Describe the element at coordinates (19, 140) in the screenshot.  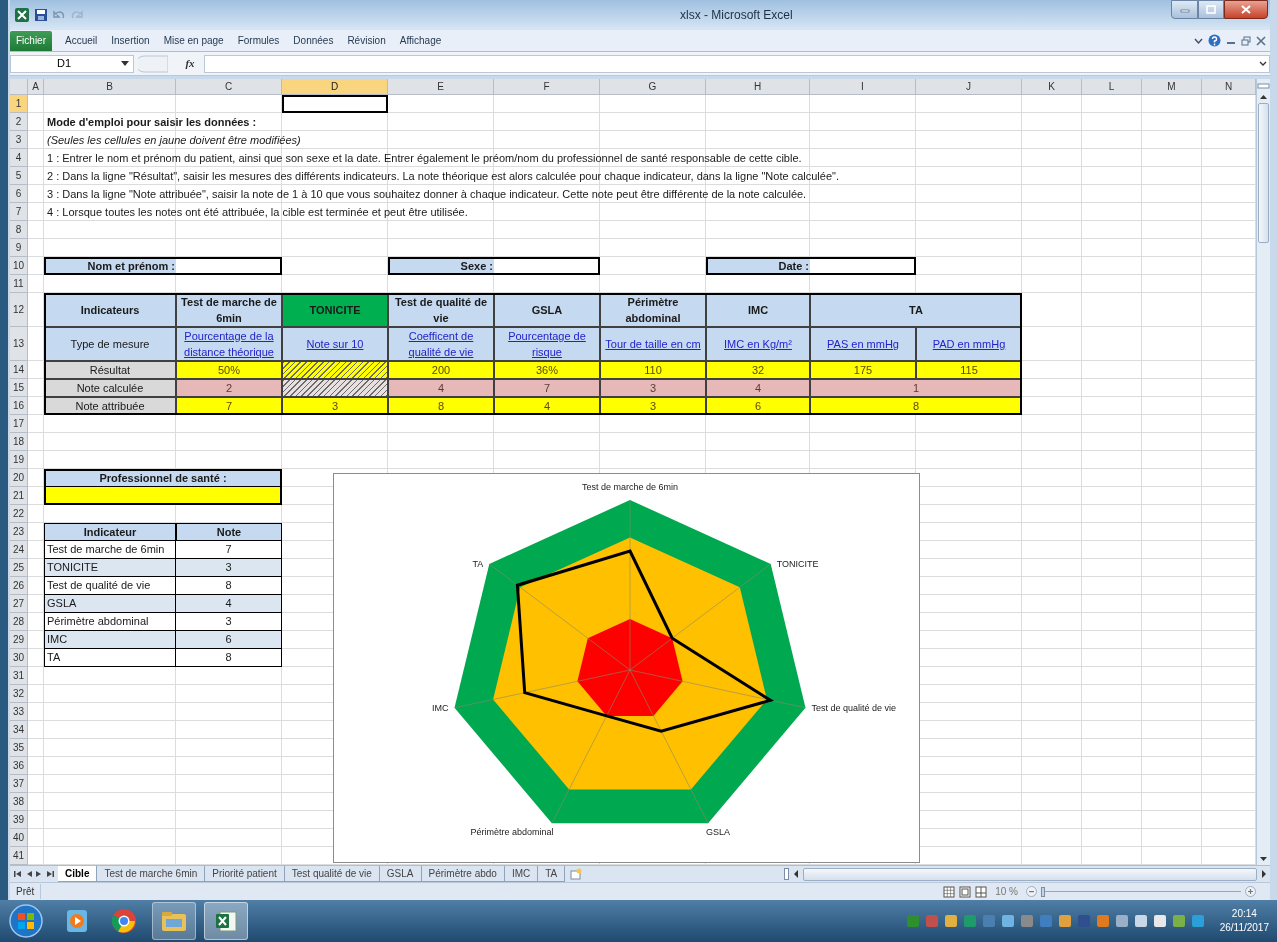
I see `row-header: 3` at that location.